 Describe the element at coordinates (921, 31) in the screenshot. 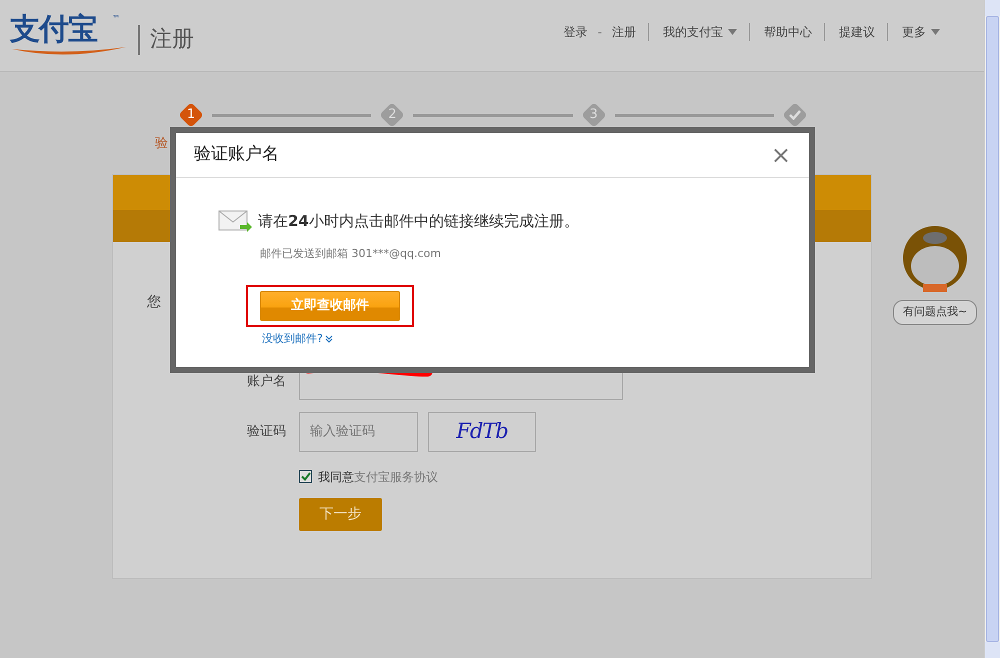

I see `nav-link: 更多` at that location.